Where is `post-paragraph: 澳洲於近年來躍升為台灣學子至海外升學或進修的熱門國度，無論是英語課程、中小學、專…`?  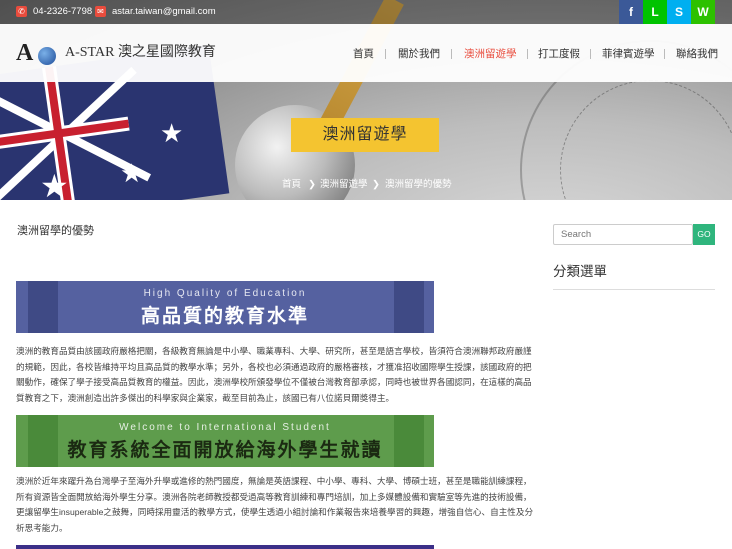 post-paragraph: 澳洲於近年來躍升為台灣學子至海外升學或進修的熱門國度，無論是英語課程、中小學、專… is located at coordinates (275, 504).